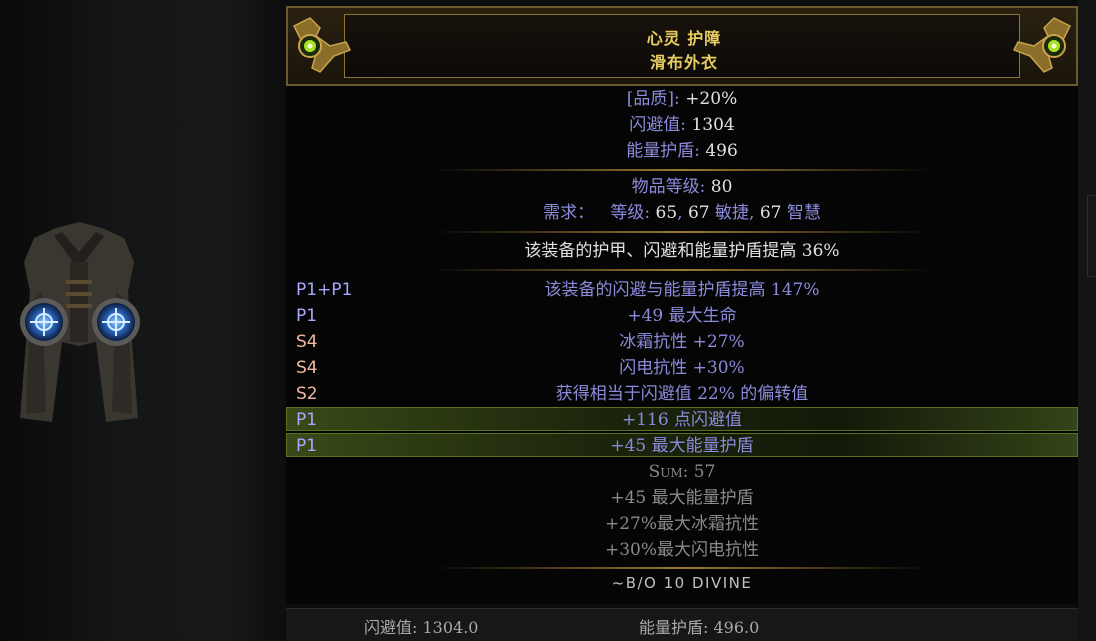 This screenshot has height=641, width=1096. Describe the element at coordinates (682, 290) in the screenshot. I see `mod-text: 该装备的闪避与能量护盾提高 147%` at that location.